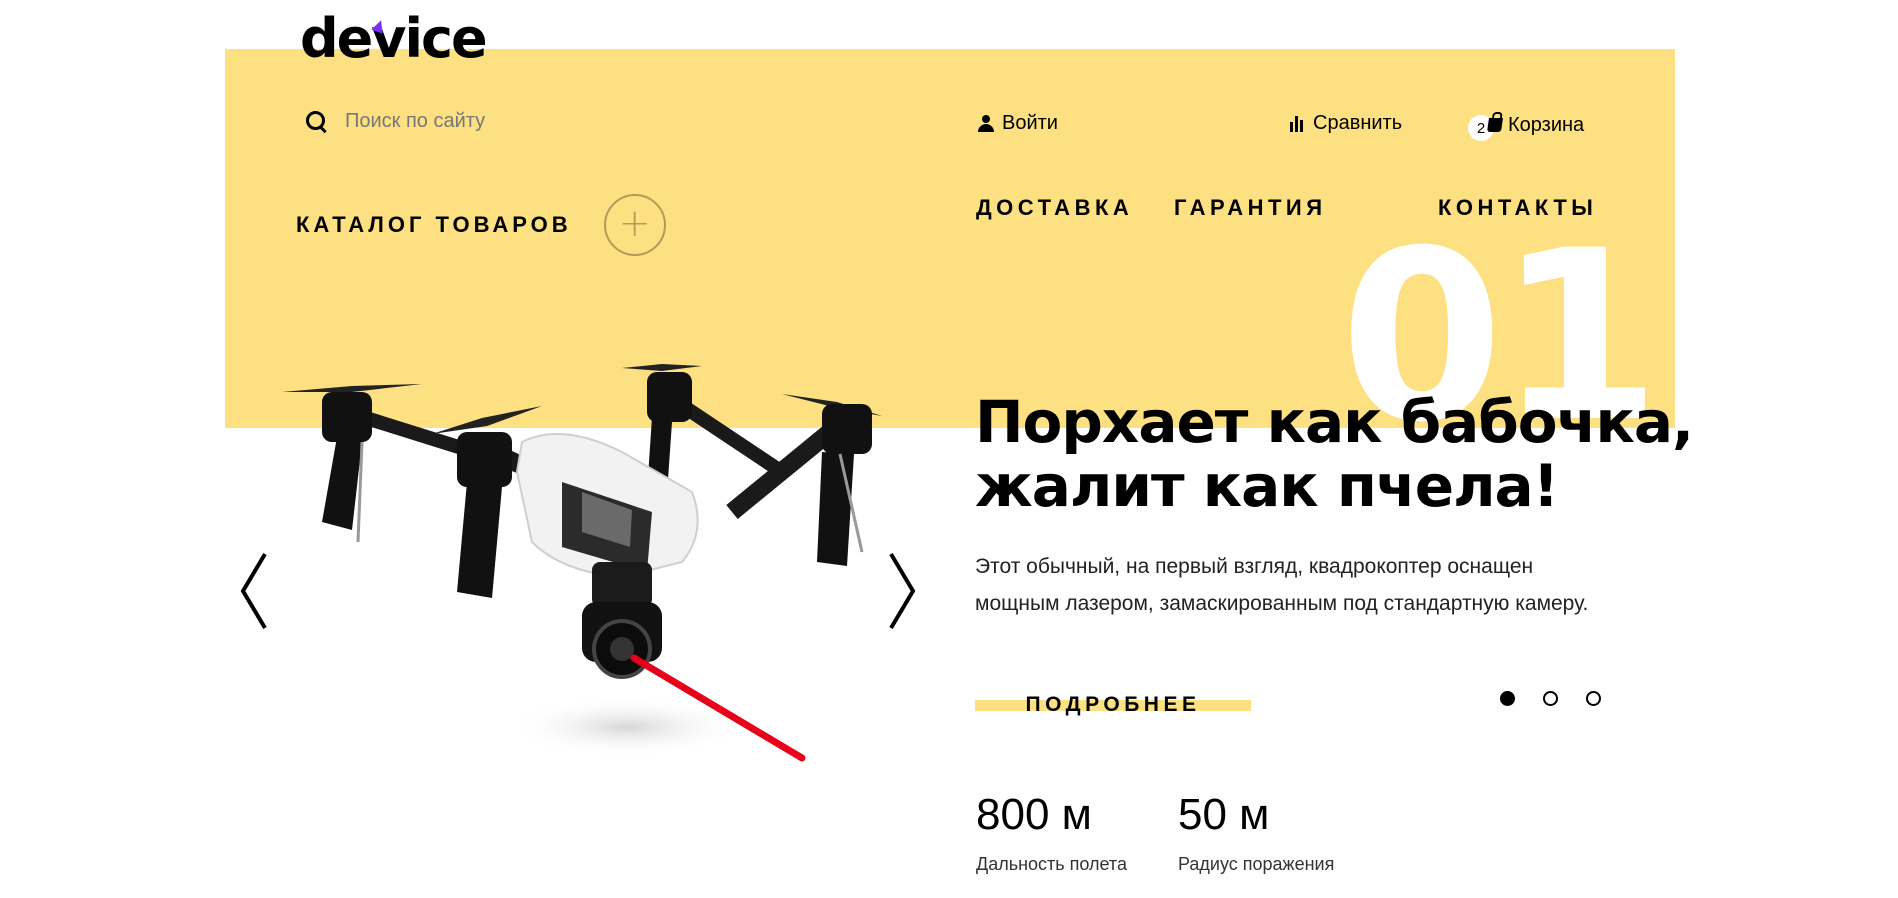 The height and width of the screenshot is (898, 1898). I want to click on slide-title: Порхает как бабочка, жалит как пчела!, so click(1335, 454).